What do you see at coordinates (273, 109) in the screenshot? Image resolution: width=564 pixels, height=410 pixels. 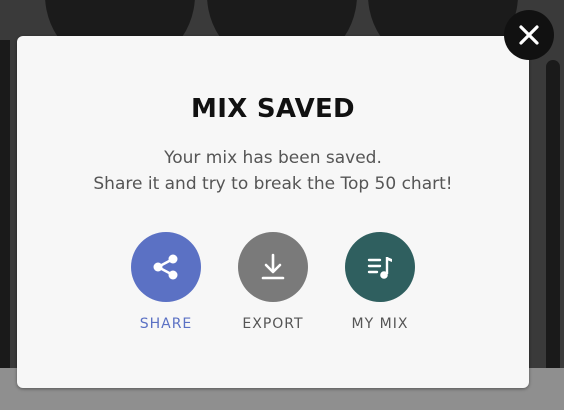 I see `dialog-title: MIX SAVED` at bounding box center [273, 109].